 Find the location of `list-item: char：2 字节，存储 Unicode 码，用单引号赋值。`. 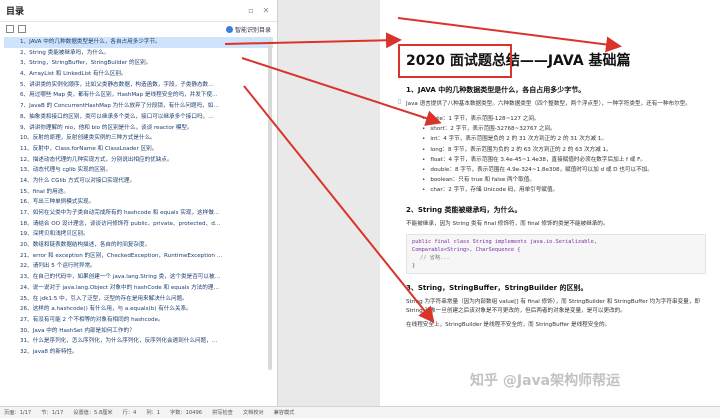

list-item: char：2 字节，存储 Unicode 码，用单引号赋值。 is located at coordinates (564, 190).